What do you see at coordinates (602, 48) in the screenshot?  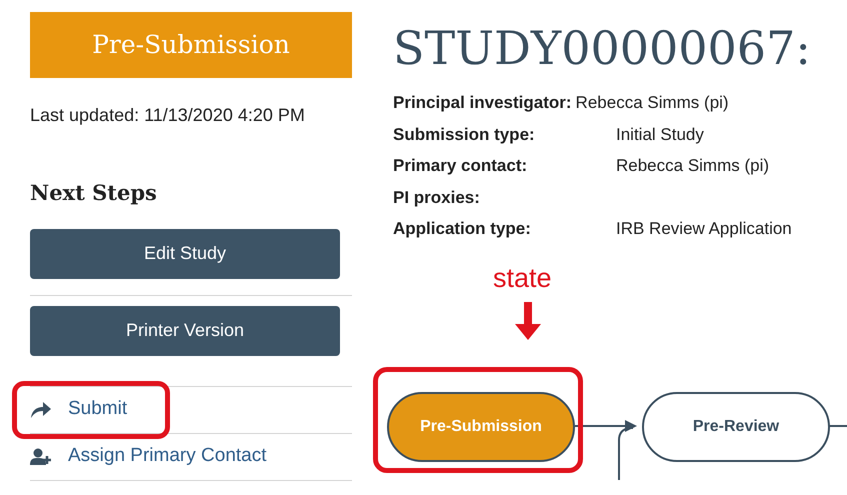 I see `study-title: STUDY00000067:` at bounding box center [602, 48].